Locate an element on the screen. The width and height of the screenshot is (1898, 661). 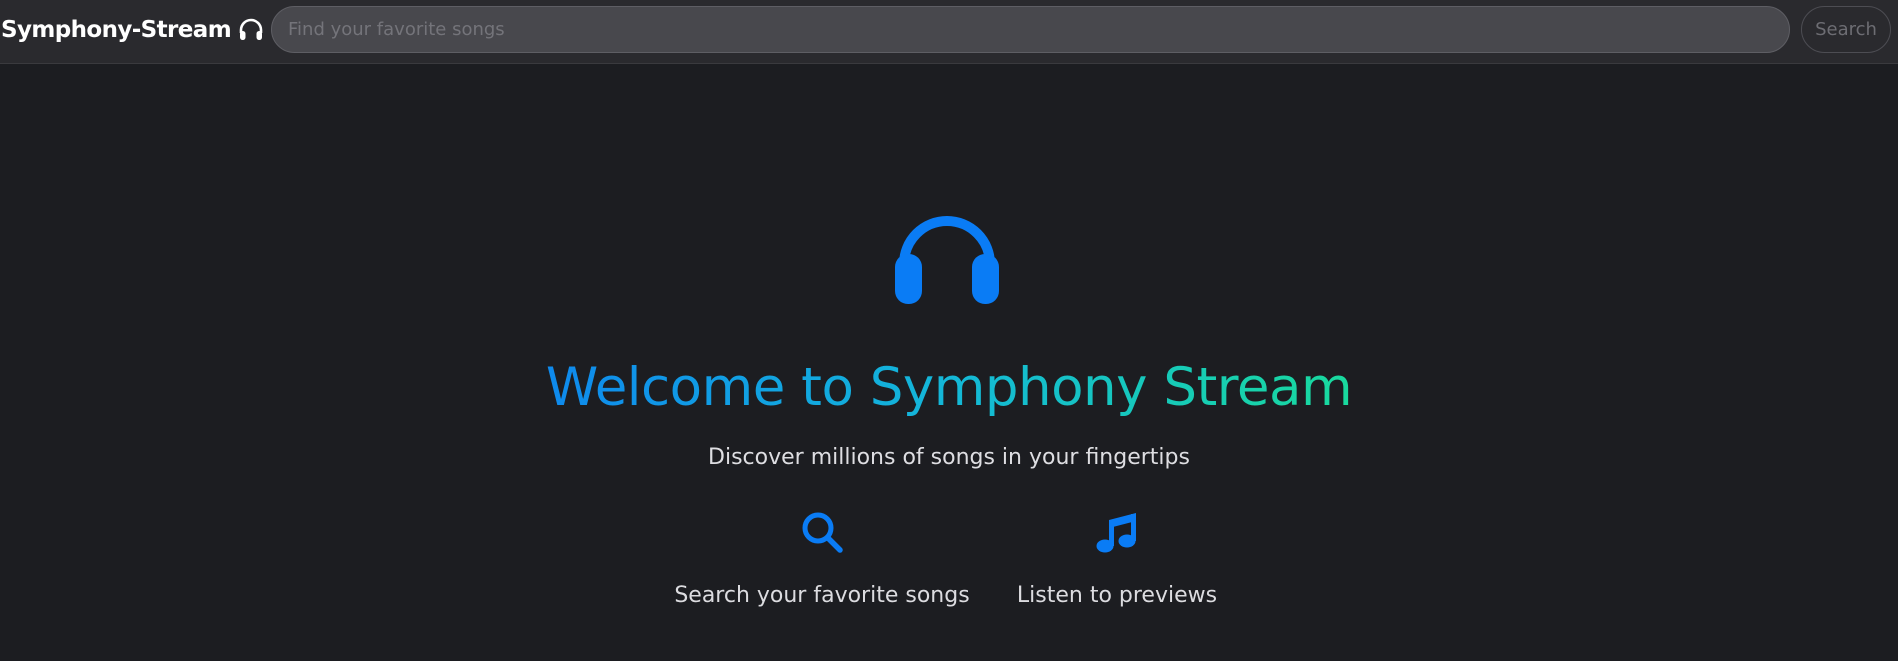
search-button: Search is located at coordinates (1846, 29).